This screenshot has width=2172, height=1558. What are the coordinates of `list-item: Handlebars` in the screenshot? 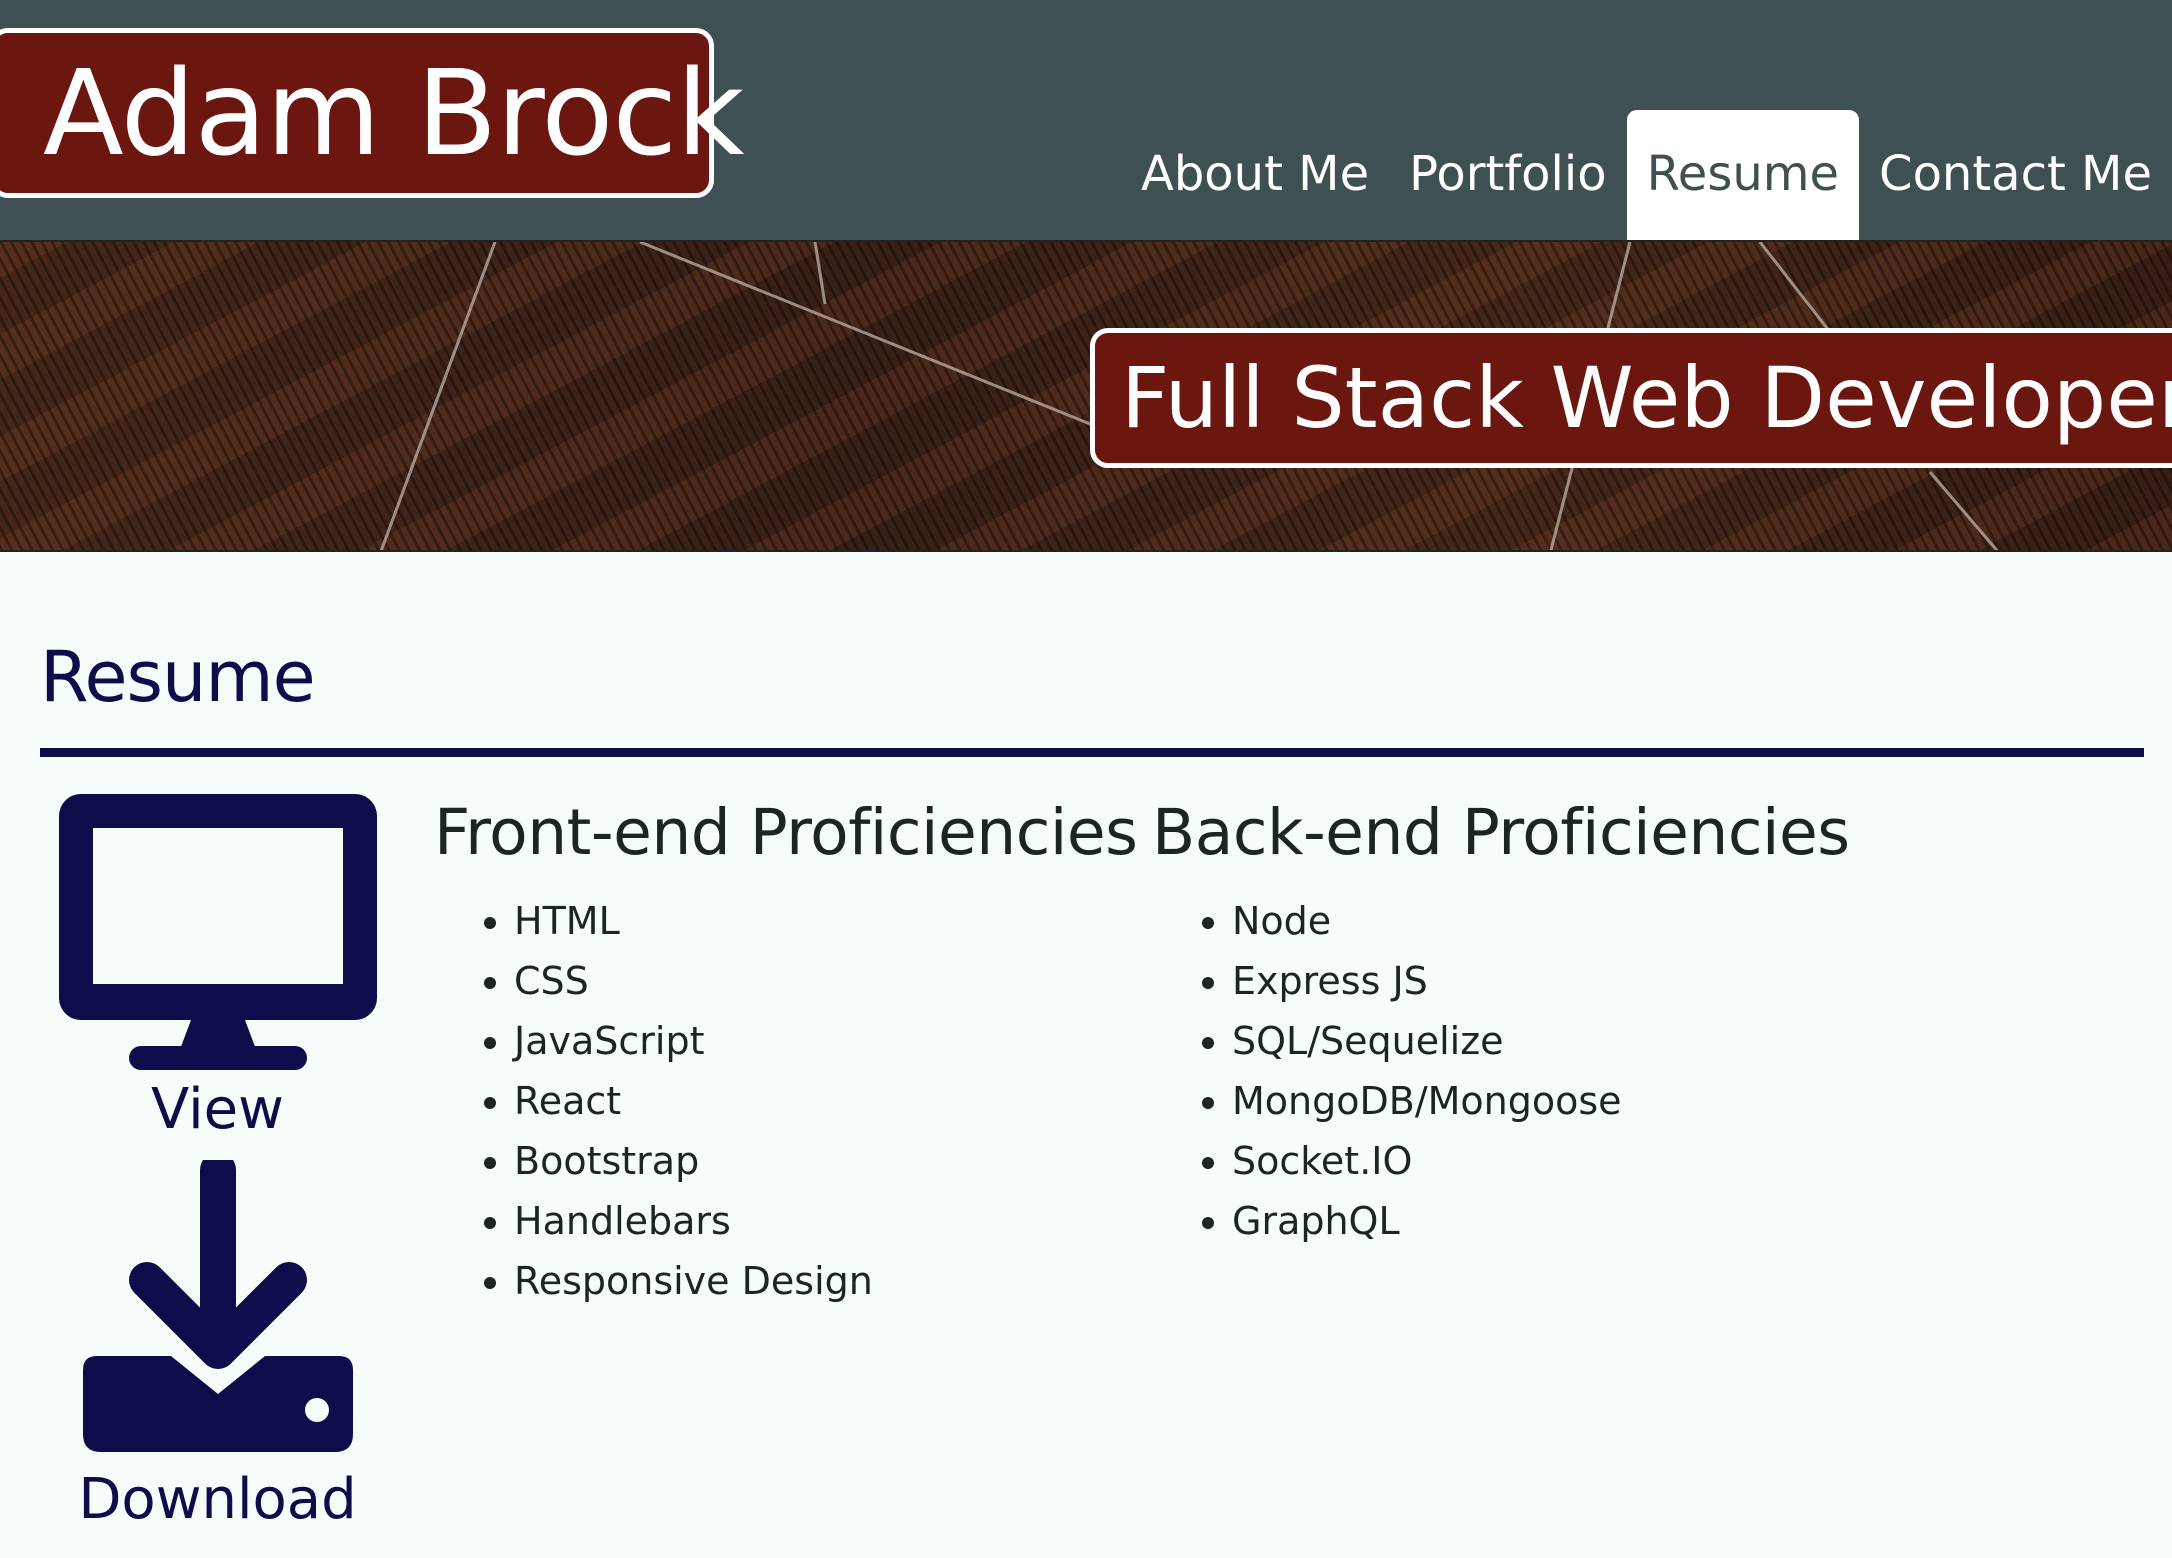 It's located at (825, 1221).